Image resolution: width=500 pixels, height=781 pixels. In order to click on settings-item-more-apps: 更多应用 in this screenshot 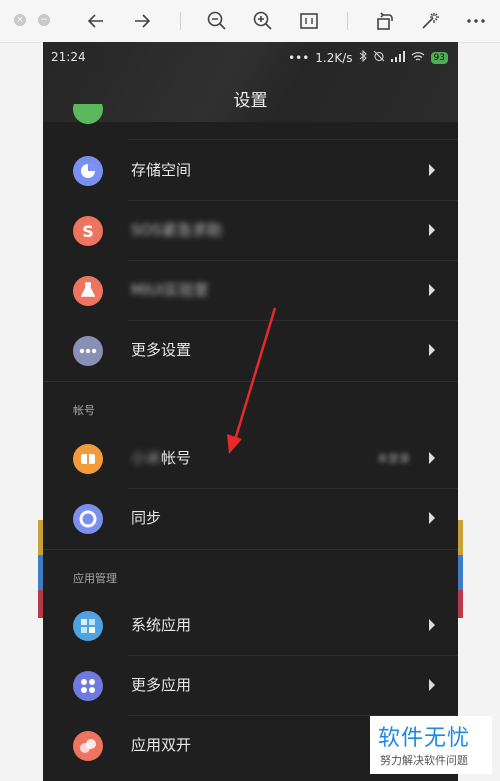, I will do `click(250, 686)`.